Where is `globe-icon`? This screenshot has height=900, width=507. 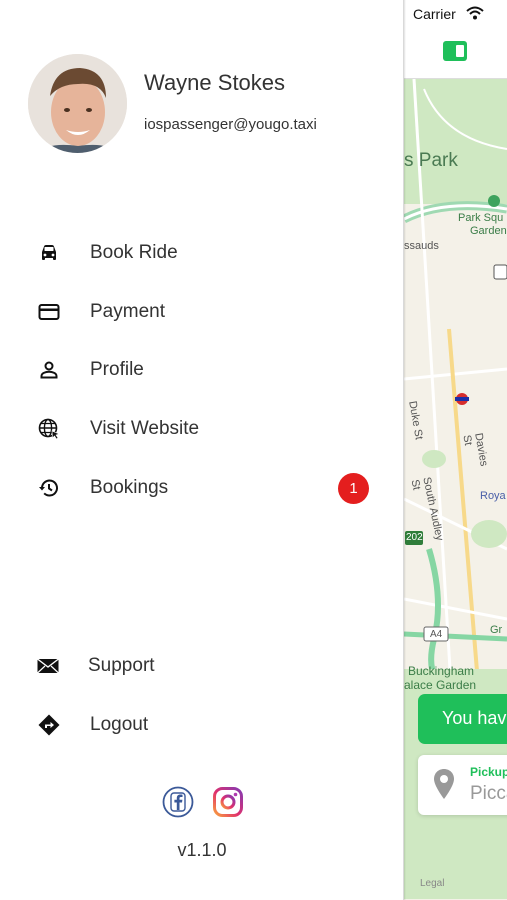
globe-icon is located at coordinates (49, 429).